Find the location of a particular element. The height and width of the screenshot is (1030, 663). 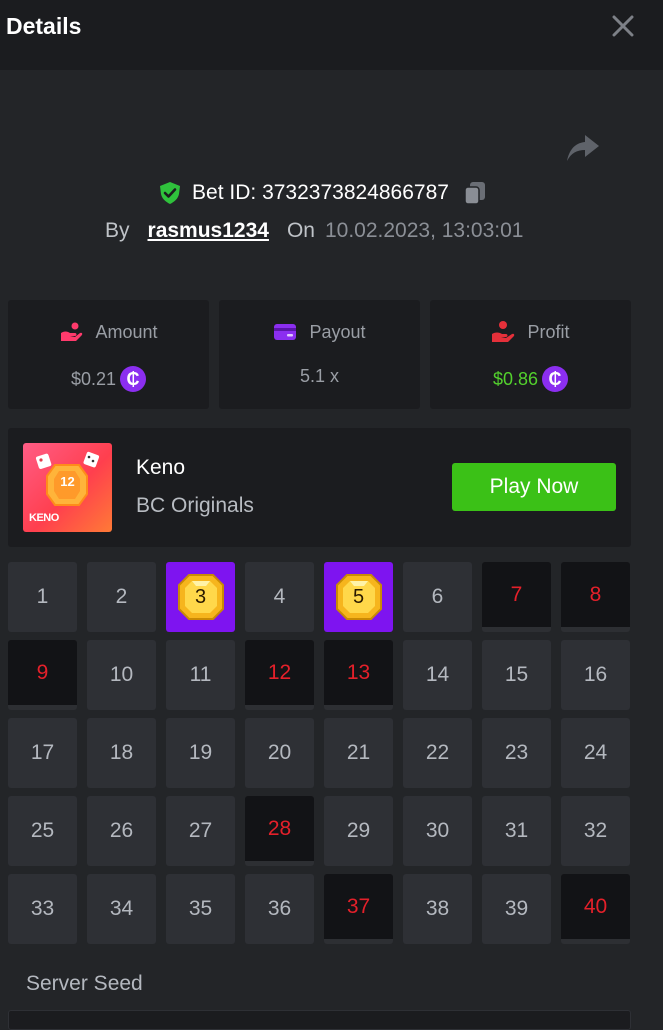

keno-cell-number: 8 is located at coordinates (595, 594).